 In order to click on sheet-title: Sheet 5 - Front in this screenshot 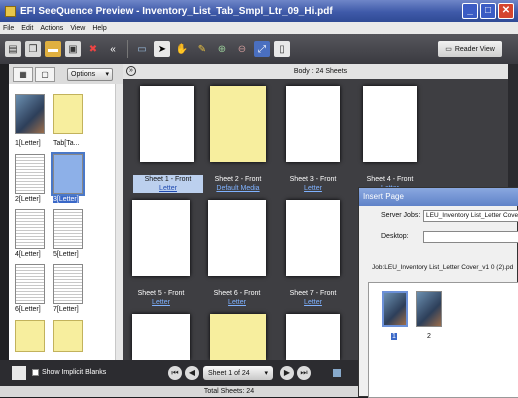, I will do `click(161, 293)`.